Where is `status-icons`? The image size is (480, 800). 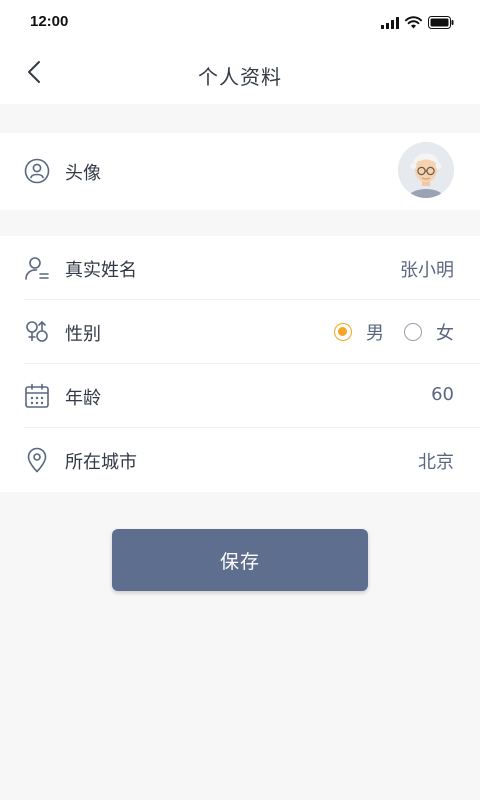
status-icons is located at coordinates (417, 23).